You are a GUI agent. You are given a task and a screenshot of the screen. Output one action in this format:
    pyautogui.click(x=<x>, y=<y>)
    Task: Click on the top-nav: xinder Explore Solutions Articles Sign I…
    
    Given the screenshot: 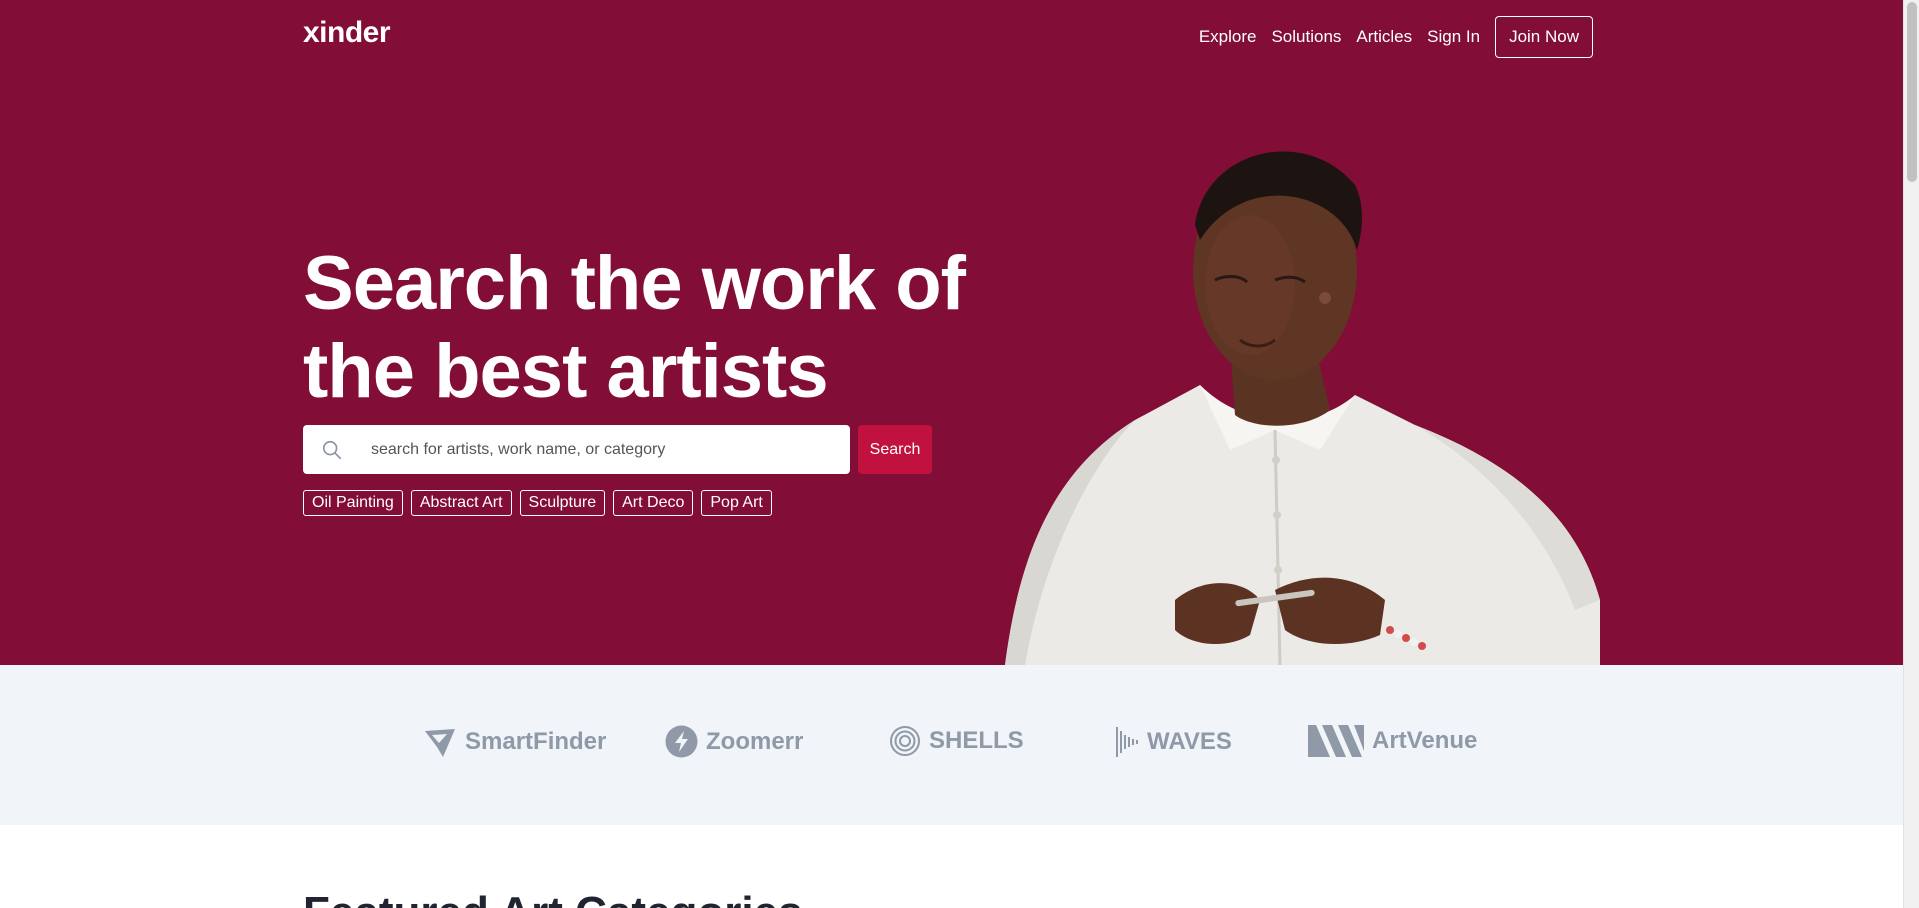 What is the action you would take?
    pyautogui.click(x=948, y=35)
    